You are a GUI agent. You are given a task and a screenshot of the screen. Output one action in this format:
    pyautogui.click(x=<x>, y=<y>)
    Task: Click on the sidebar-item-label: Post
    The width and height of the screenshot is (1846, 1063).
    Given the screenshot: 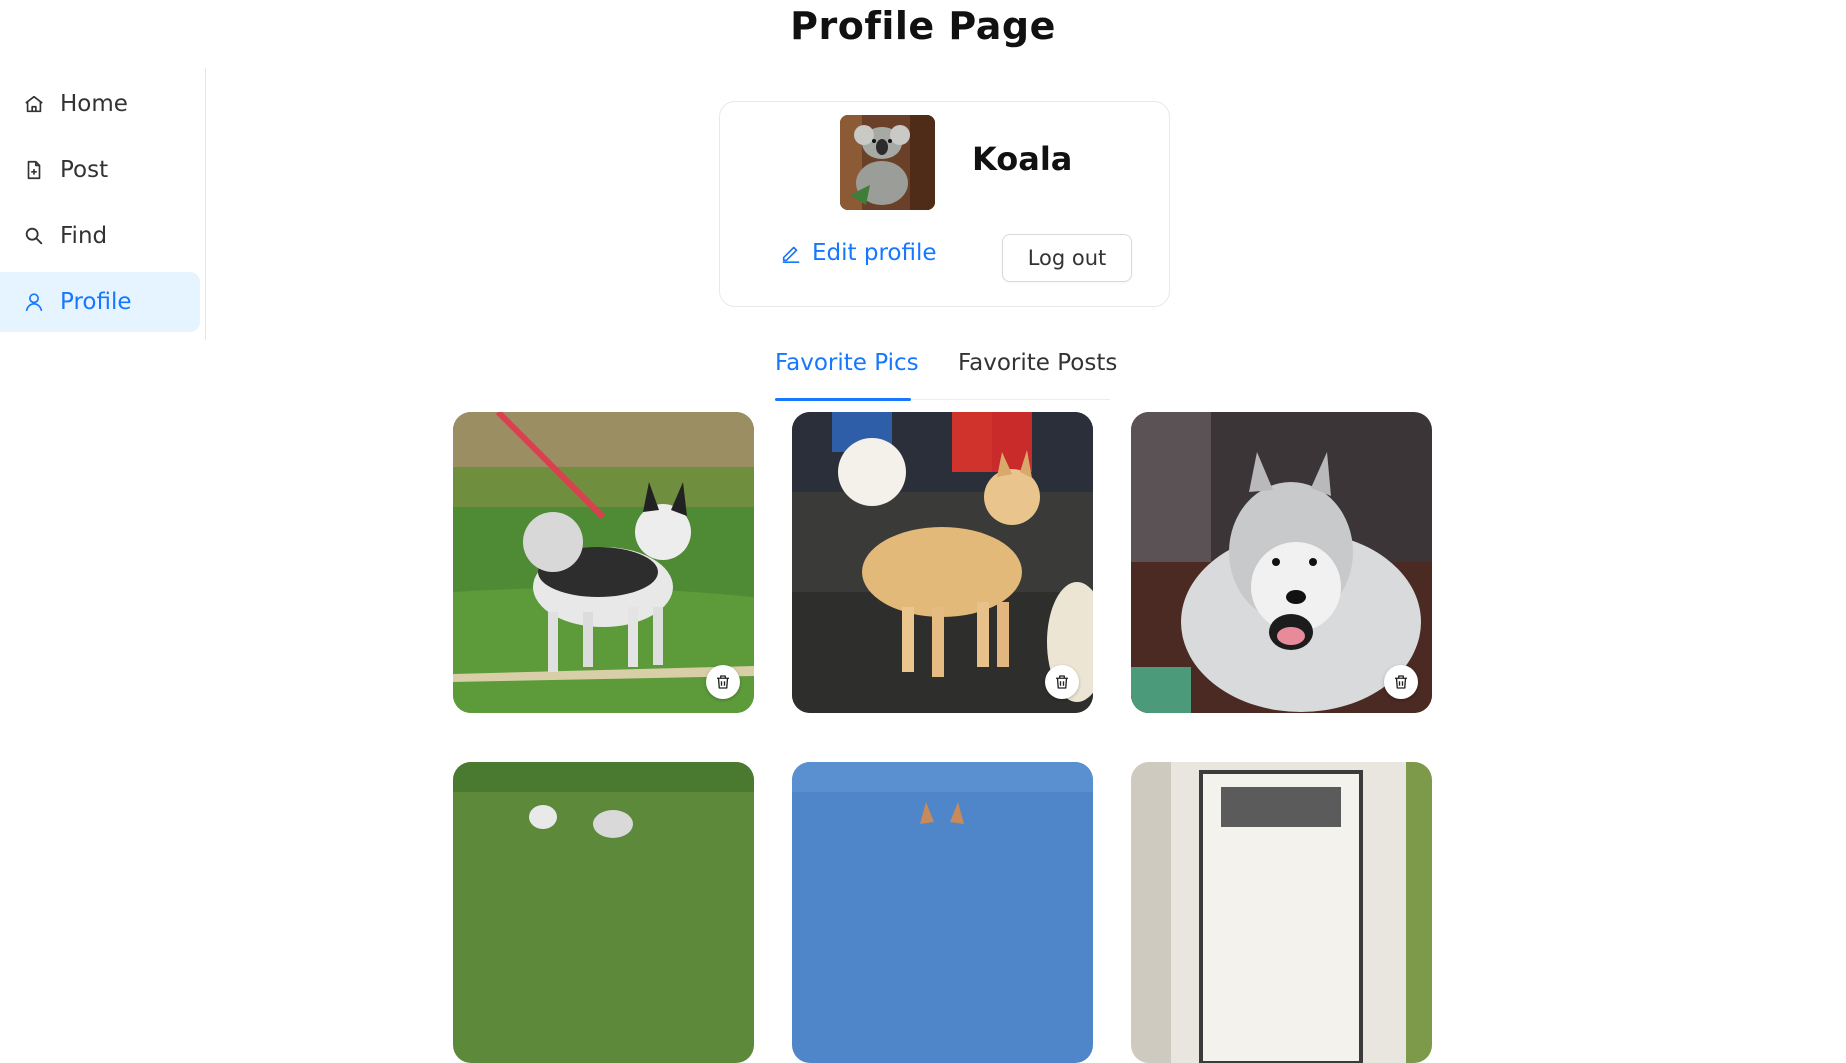 What is the action you would take?
    pyautogui.click(x=84, y=170)
    